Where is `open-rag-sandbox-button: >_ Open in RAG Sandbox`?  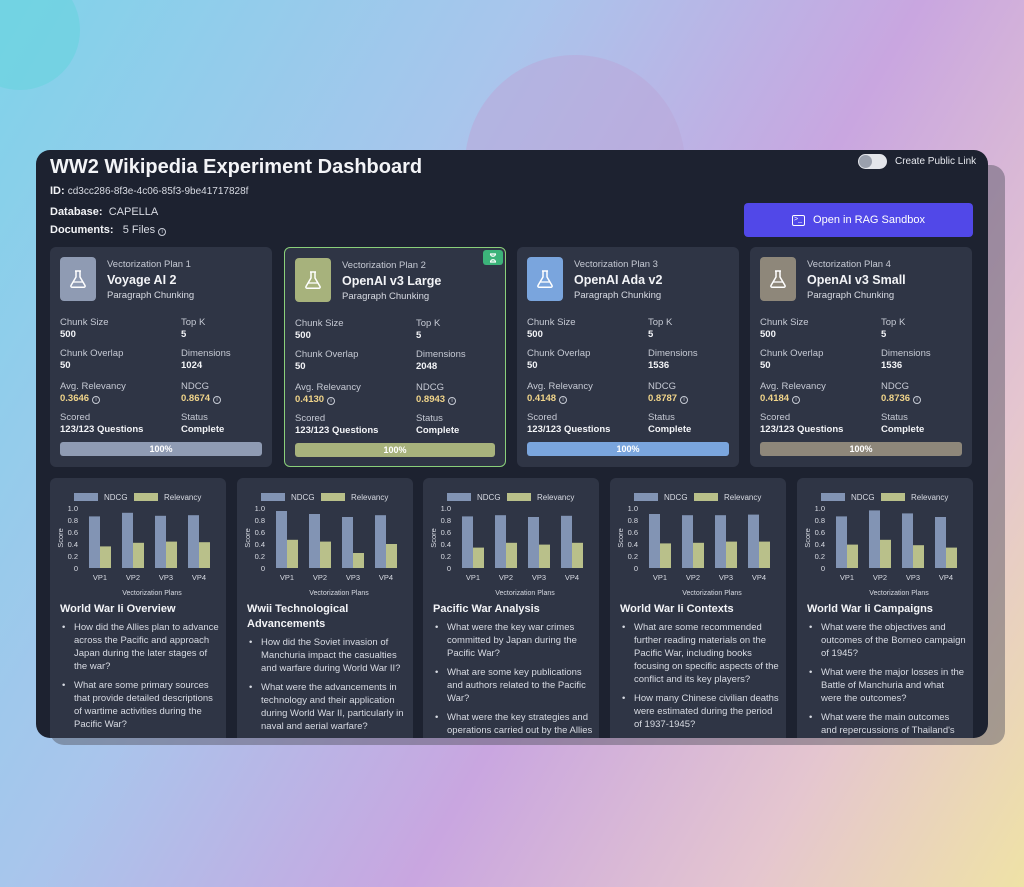 open-rag-sandbox-button: >_ Open in RAG Sandbox is located at coordinates (858, 220).